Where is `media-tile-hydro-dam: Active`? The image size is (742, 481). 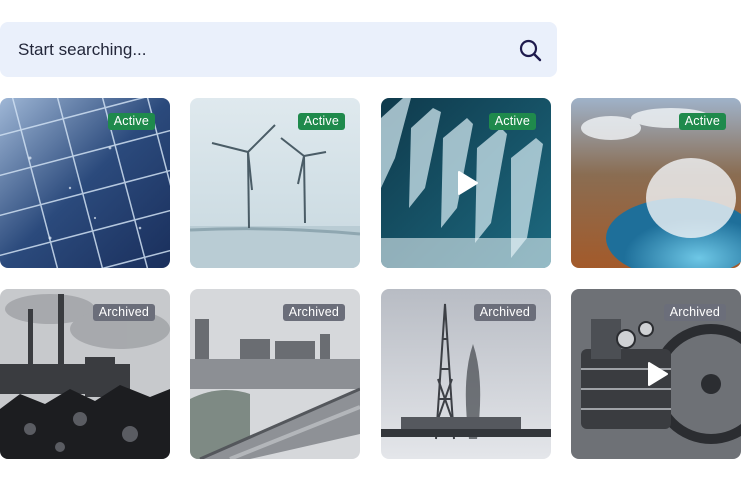
media-tile-hydro-dam: Active is located at coordinates (466, 183).